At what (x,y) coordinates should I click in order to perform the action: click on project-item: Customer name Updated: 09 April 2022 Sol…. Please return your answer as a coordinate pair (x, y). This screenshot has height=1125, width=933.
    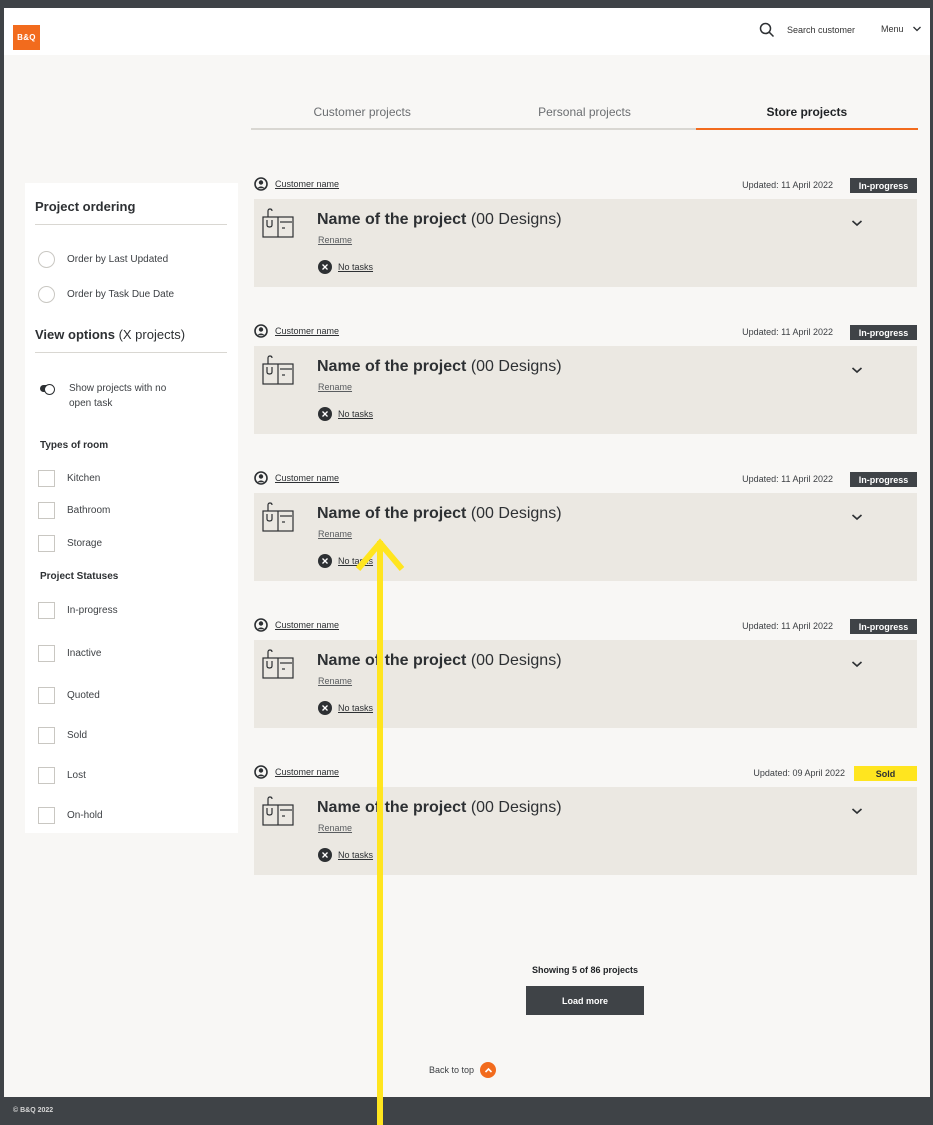
    Looking at the image, I should click on (585, 820).